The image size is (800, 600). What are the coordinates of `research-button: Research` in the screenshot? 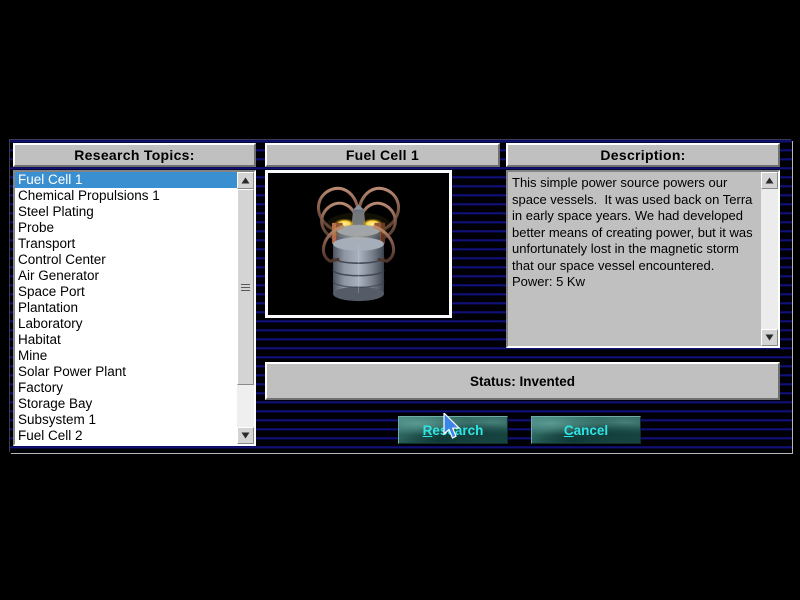 It's located at (453, 430).